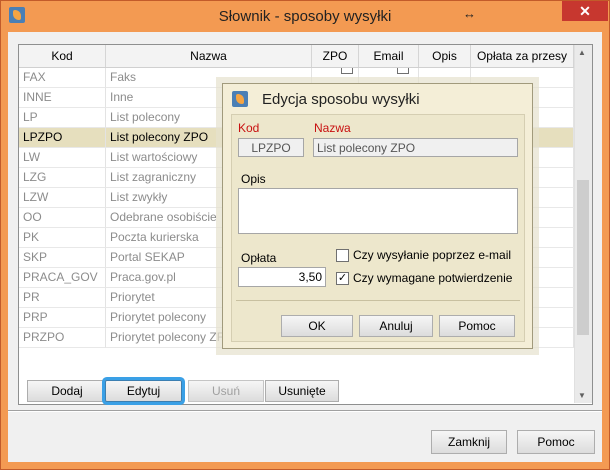 This screenshot has height=470, width=610. Describe the element at coordinates (378, 300) in the screenshot. I see `dialog-separator` at that location.